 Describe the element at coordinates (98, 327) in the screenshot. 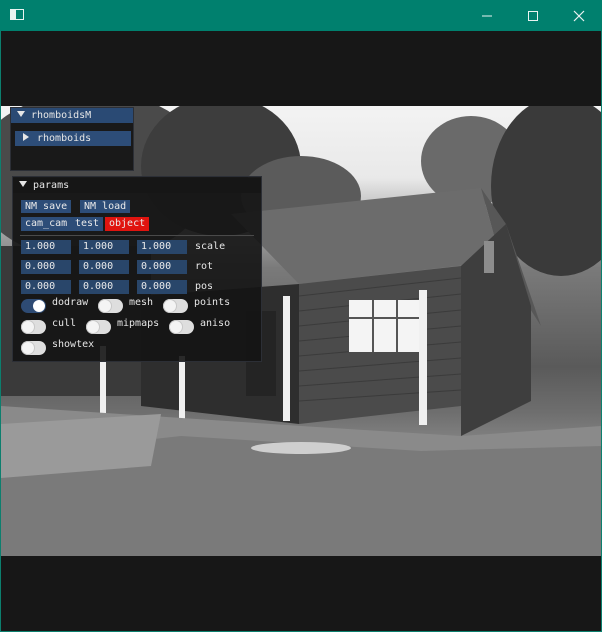

I see `mipmaps-toggle` at that location.